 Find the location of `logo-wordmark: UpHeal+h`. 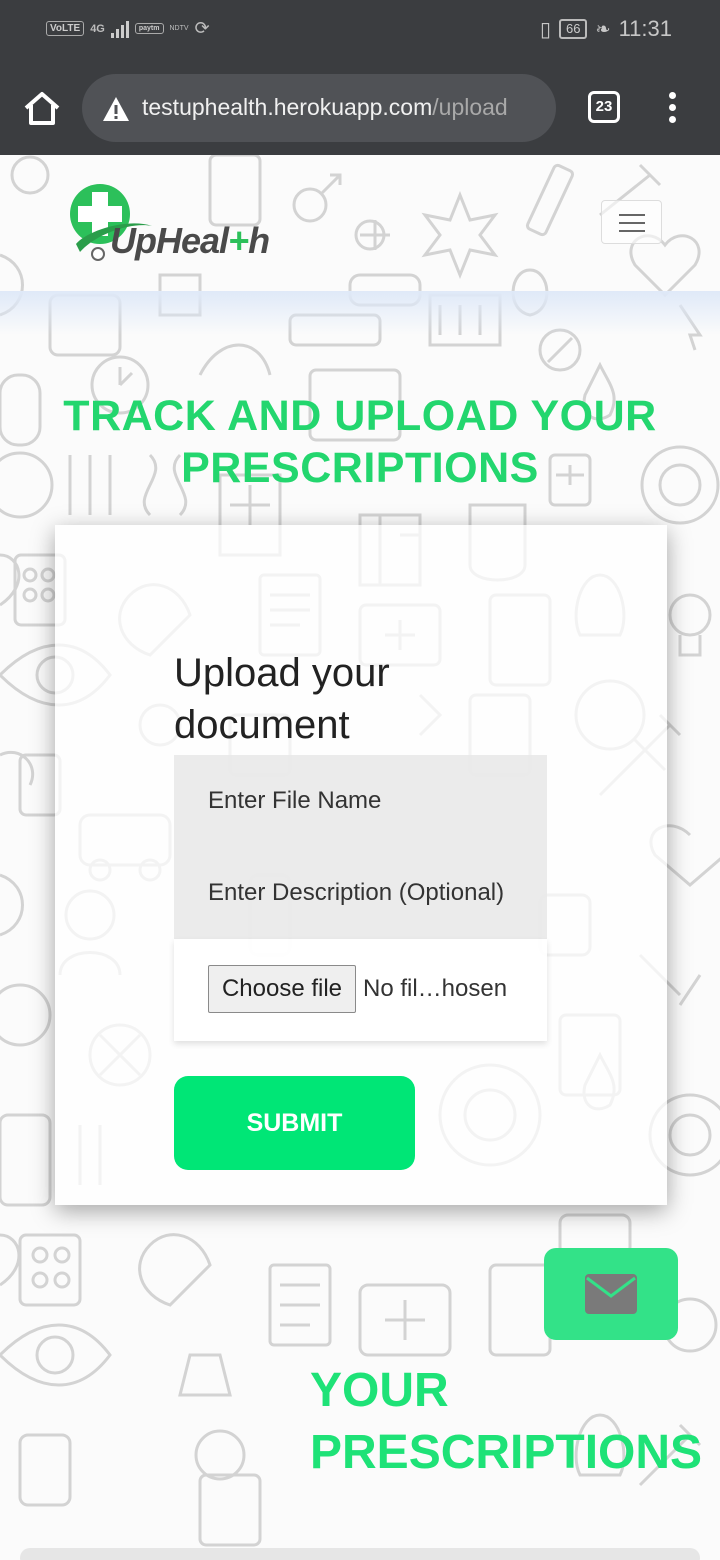

logo-wordmark: UpHeal+h is located at coordinates (190, 241).